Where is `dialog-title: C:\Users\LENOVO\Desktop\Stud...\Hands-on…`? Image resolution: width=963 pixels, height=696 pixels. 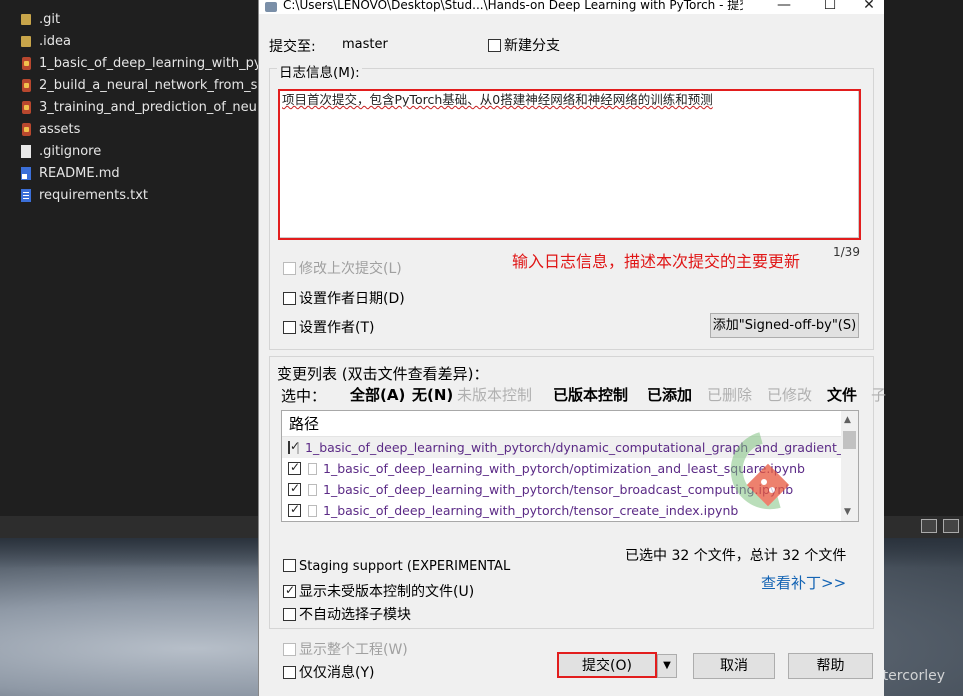
dialog-title: C:\Users\LENOVO\Desktop\Stud...\Hands-on… is located at coordinates (513, 6).